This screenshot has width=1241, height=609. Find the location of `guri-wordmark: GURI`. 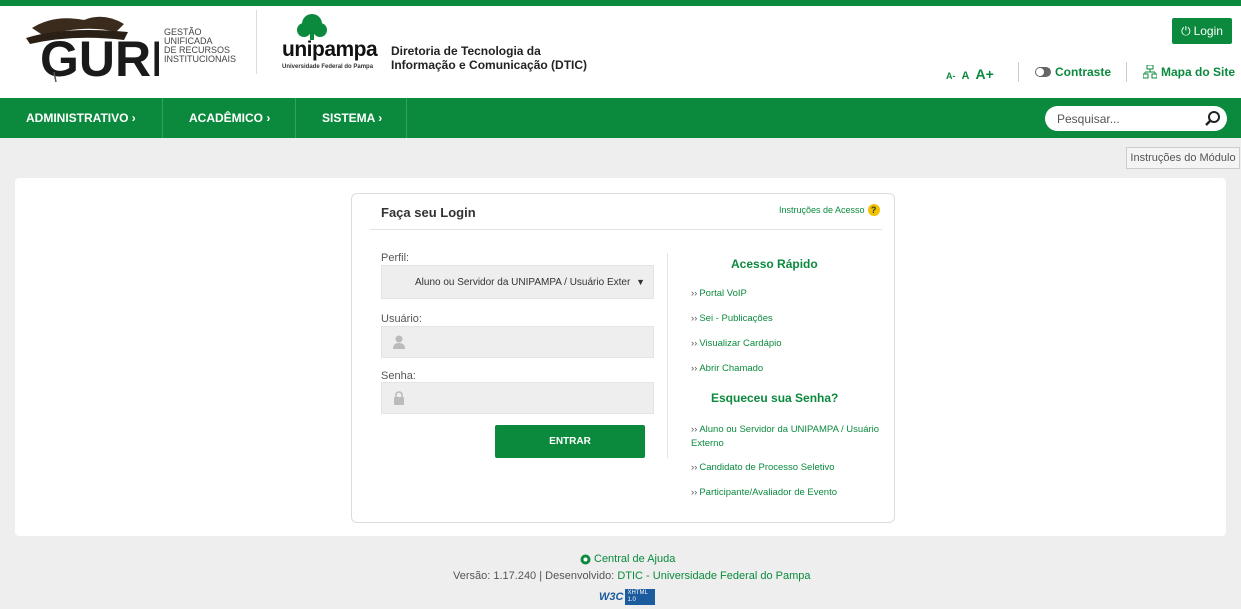

guri-wordmark: GURI is located at coordinates (99, 56).